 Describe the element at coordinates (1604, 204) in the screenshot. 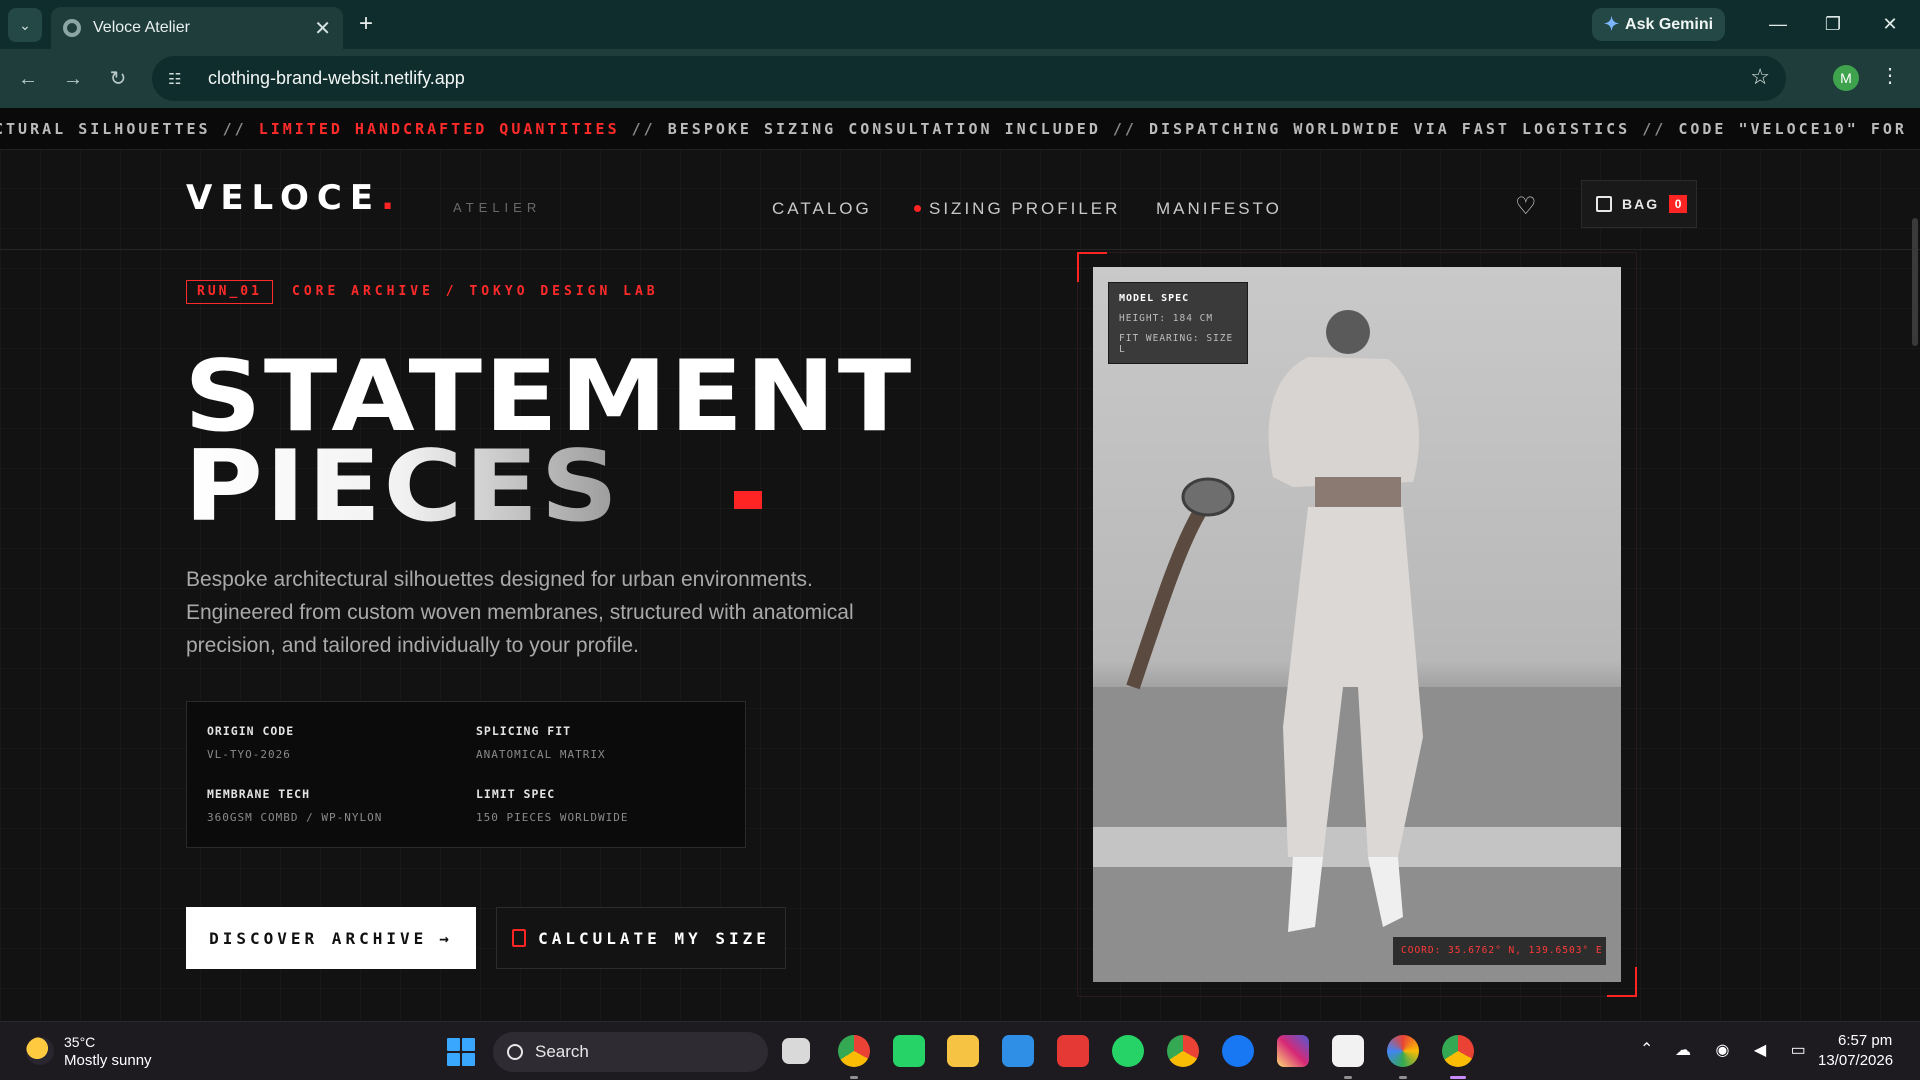

I see `bag-icon` at that location.